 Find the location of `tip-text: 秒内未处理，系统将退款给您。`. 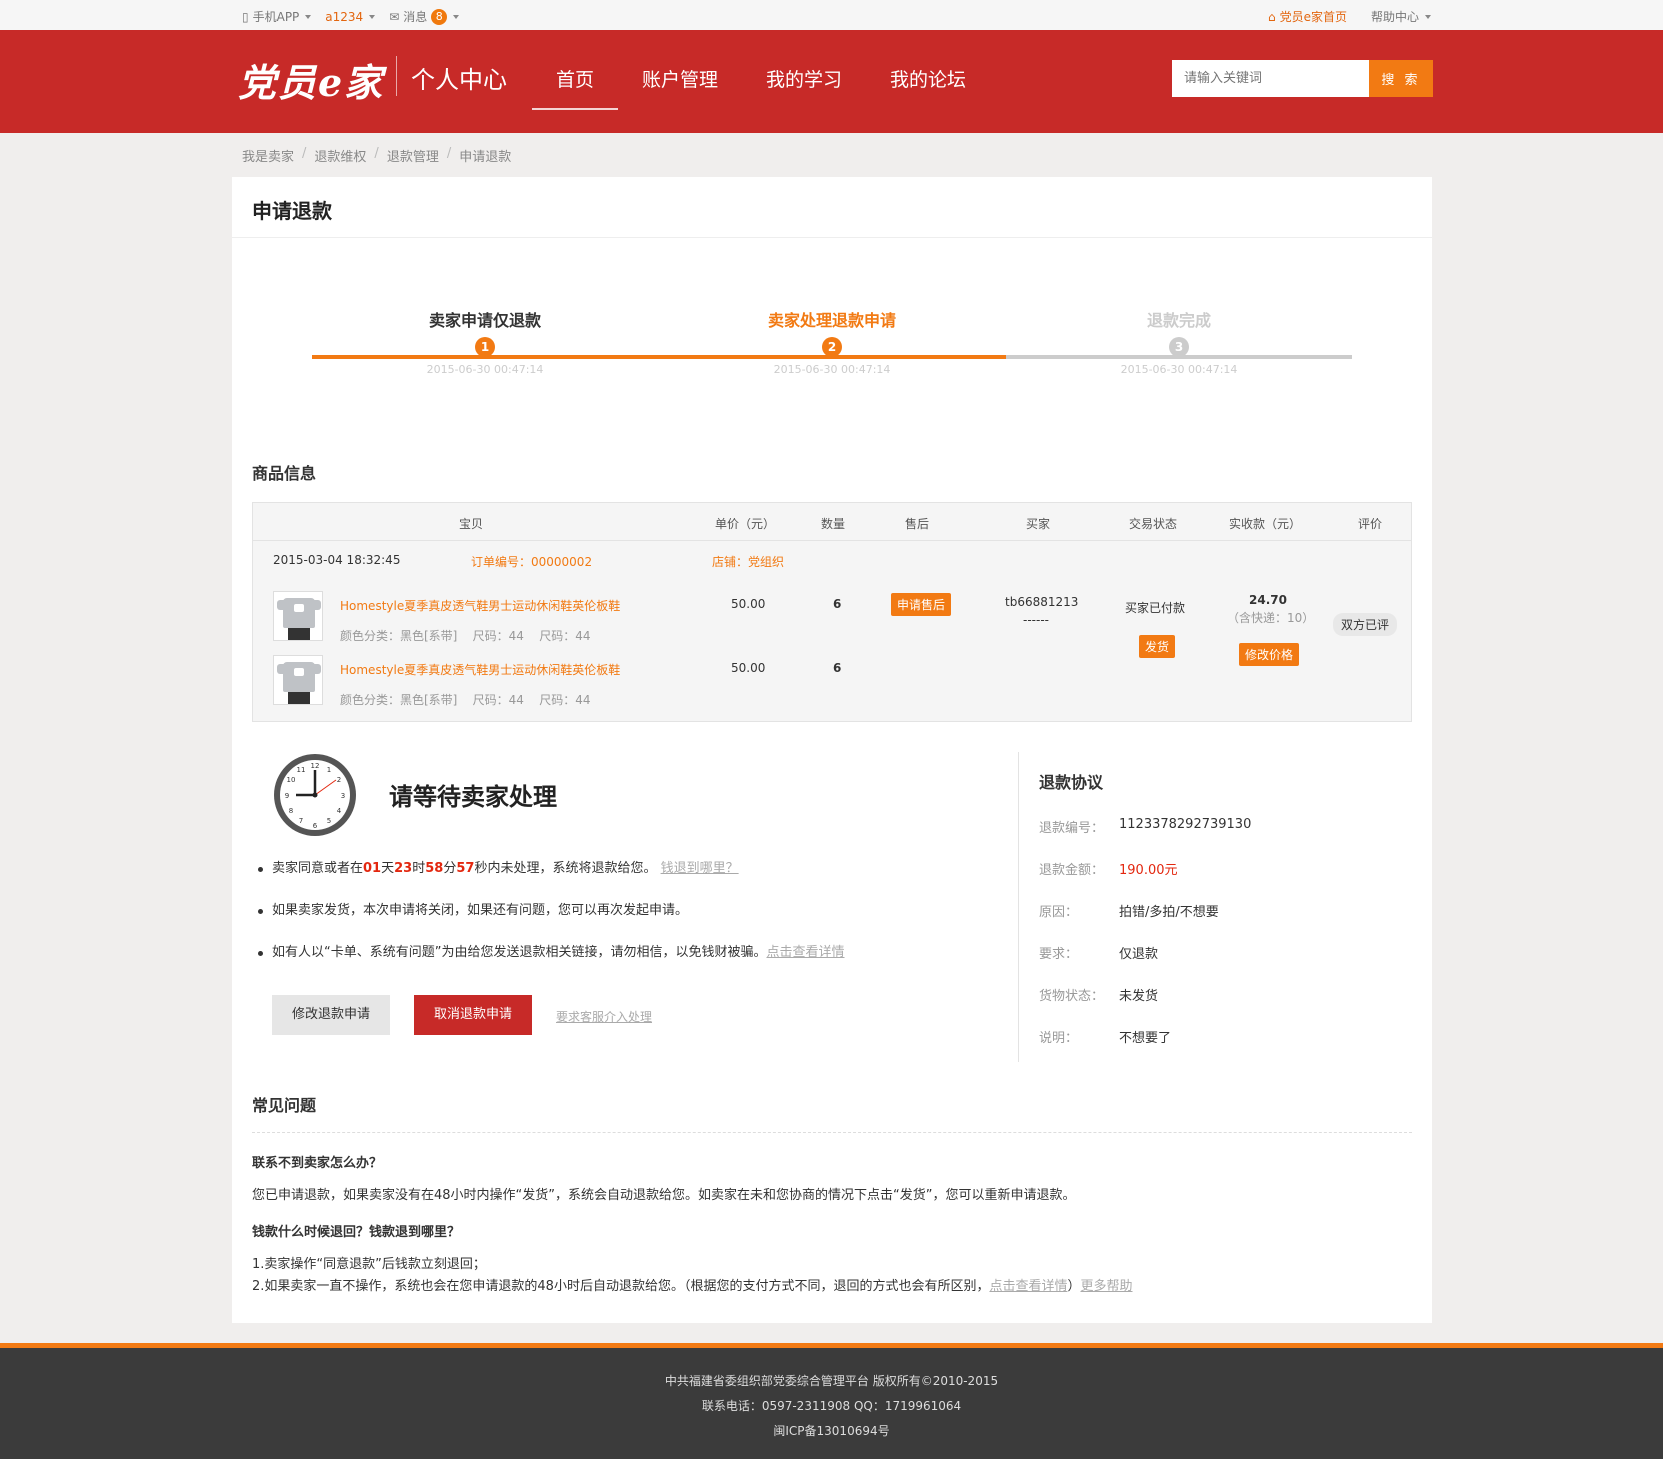

tip-text: 秒内未处理，系统将退款给您。 is located at coordinates (565, 868).